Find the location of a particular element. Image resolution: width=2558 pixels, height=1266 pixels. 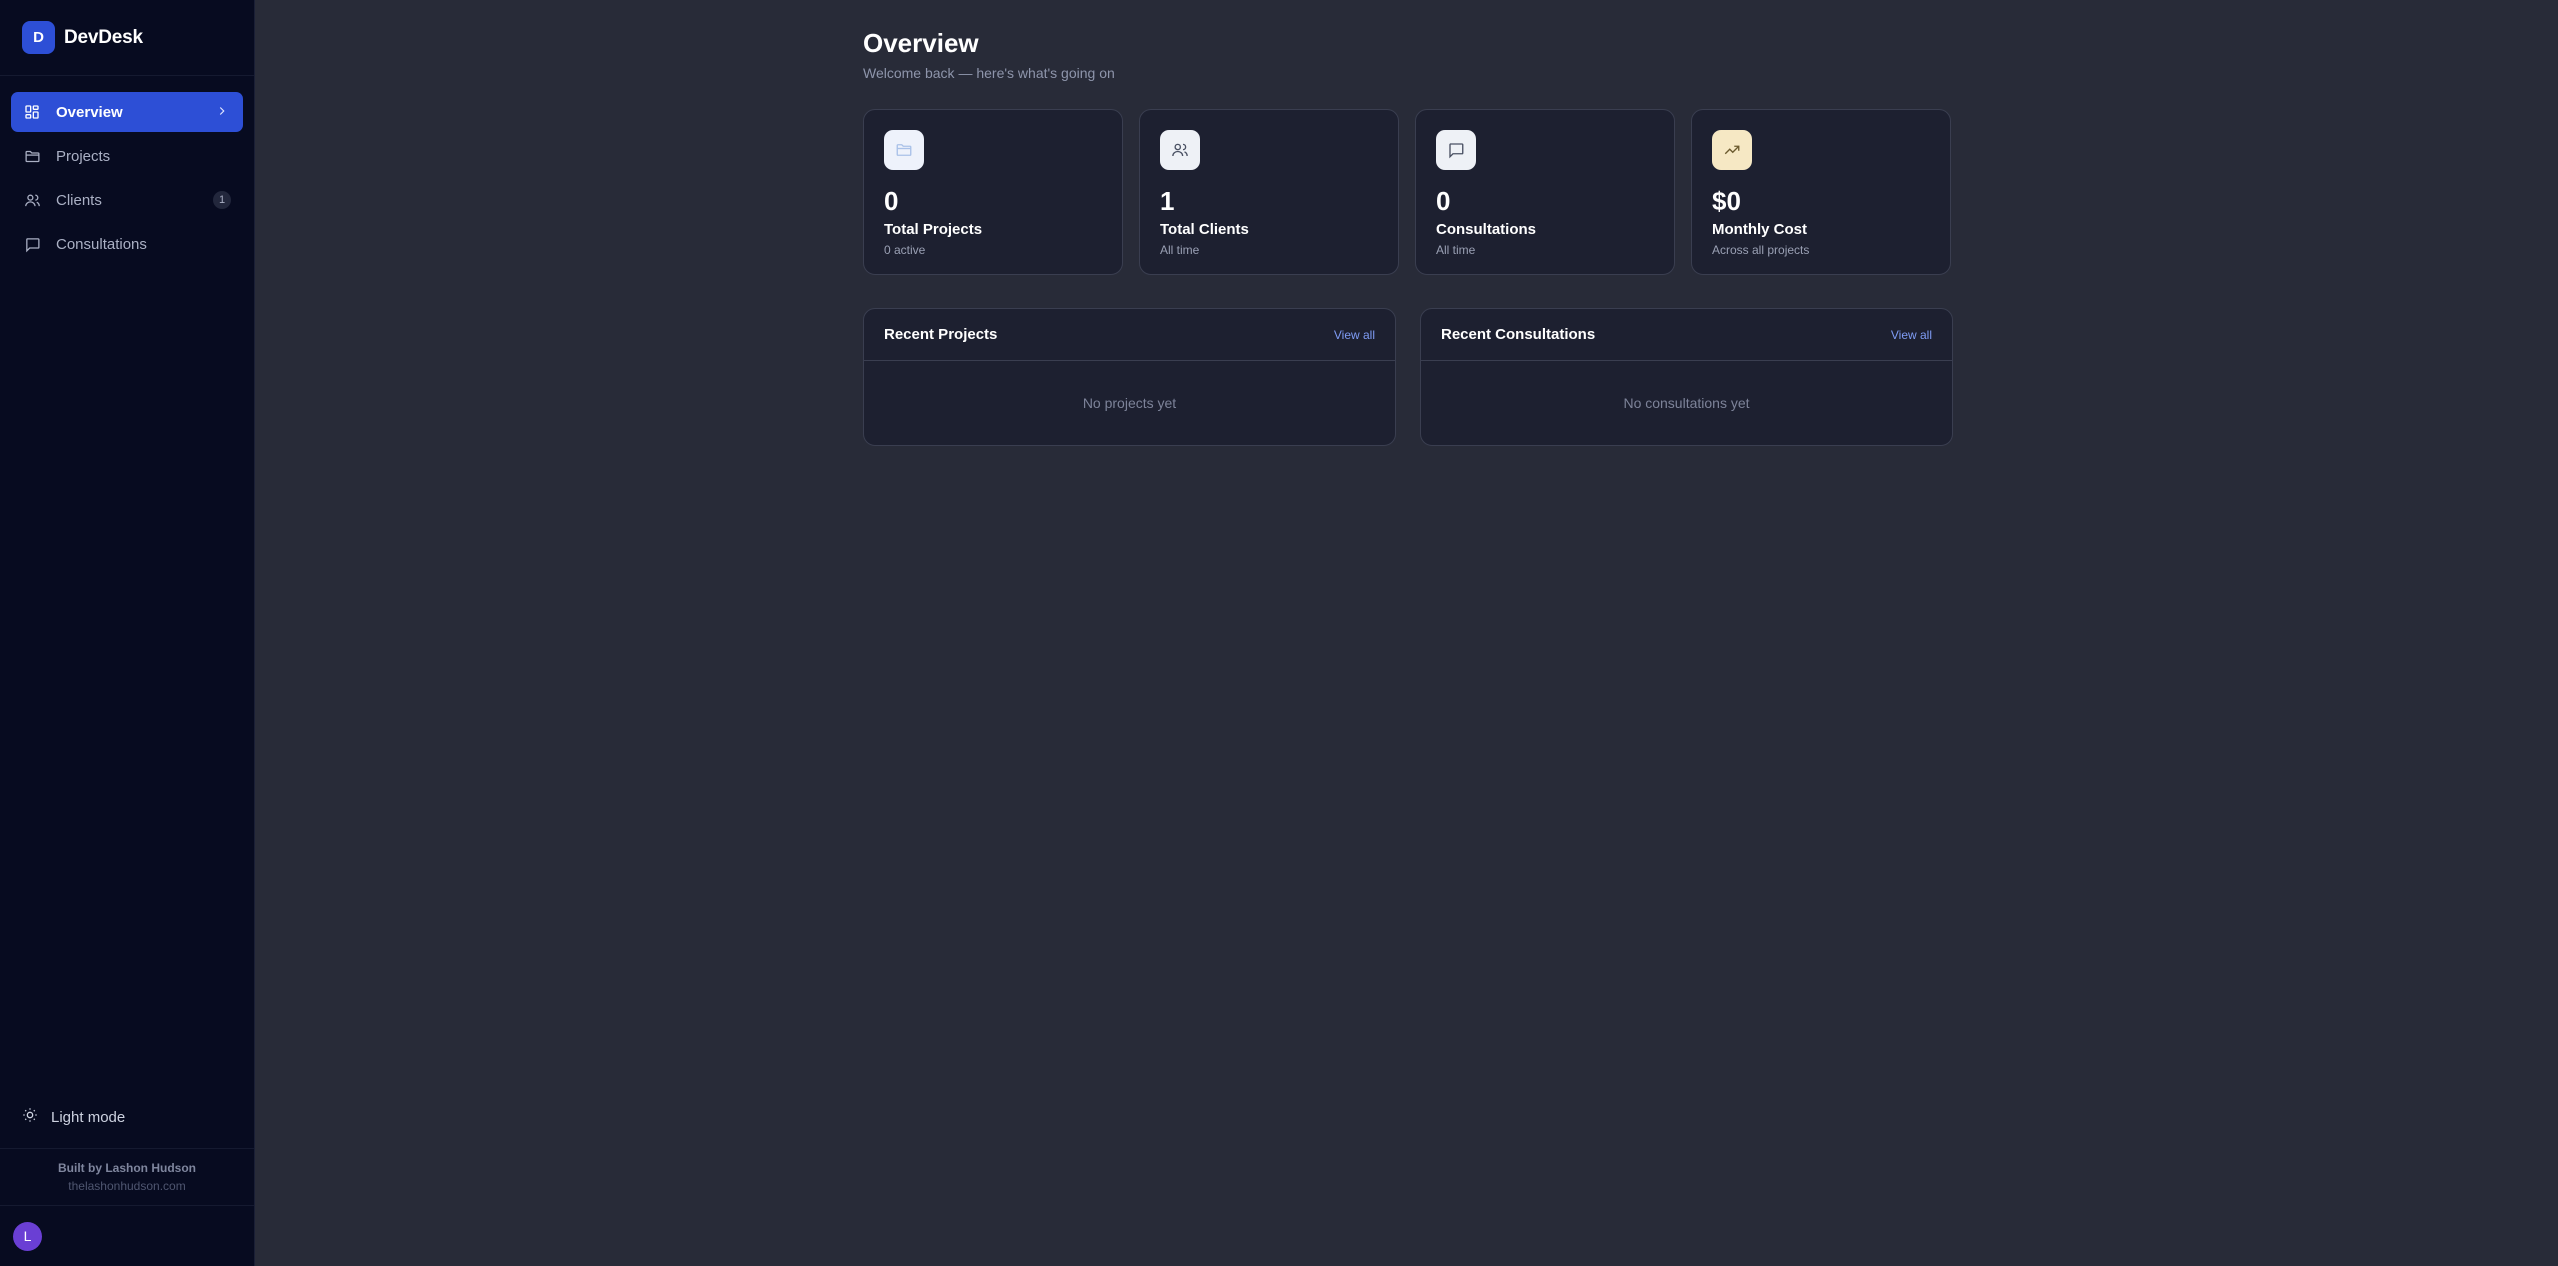

stat-card-monthly-cost: $0 Monthly Cost Across all projects is located at coordinates (1821, 192).